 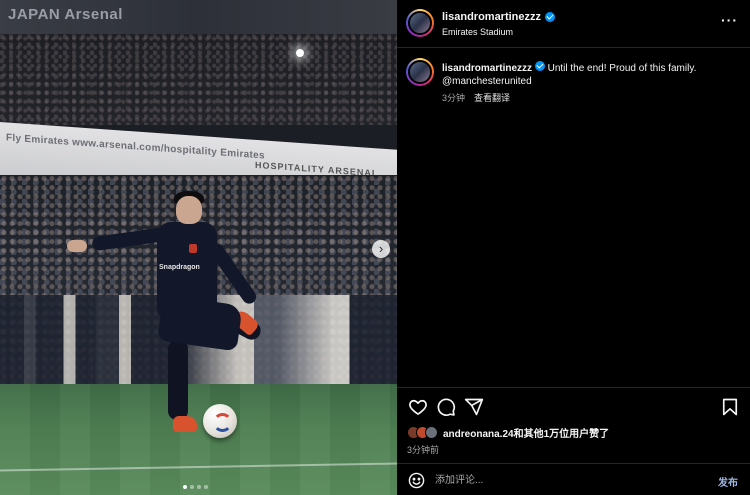 I want to click on emoji-icon, so click(x=416, y=480).